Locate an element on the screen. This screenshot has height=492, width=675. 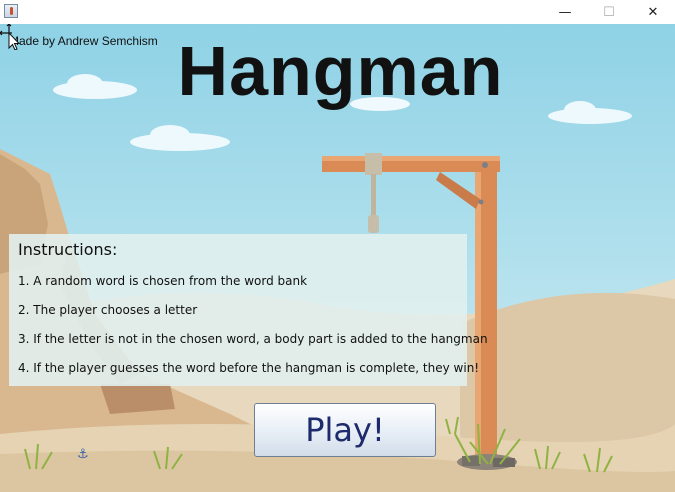
play-button: Play! is located at coordinates (345, 430).